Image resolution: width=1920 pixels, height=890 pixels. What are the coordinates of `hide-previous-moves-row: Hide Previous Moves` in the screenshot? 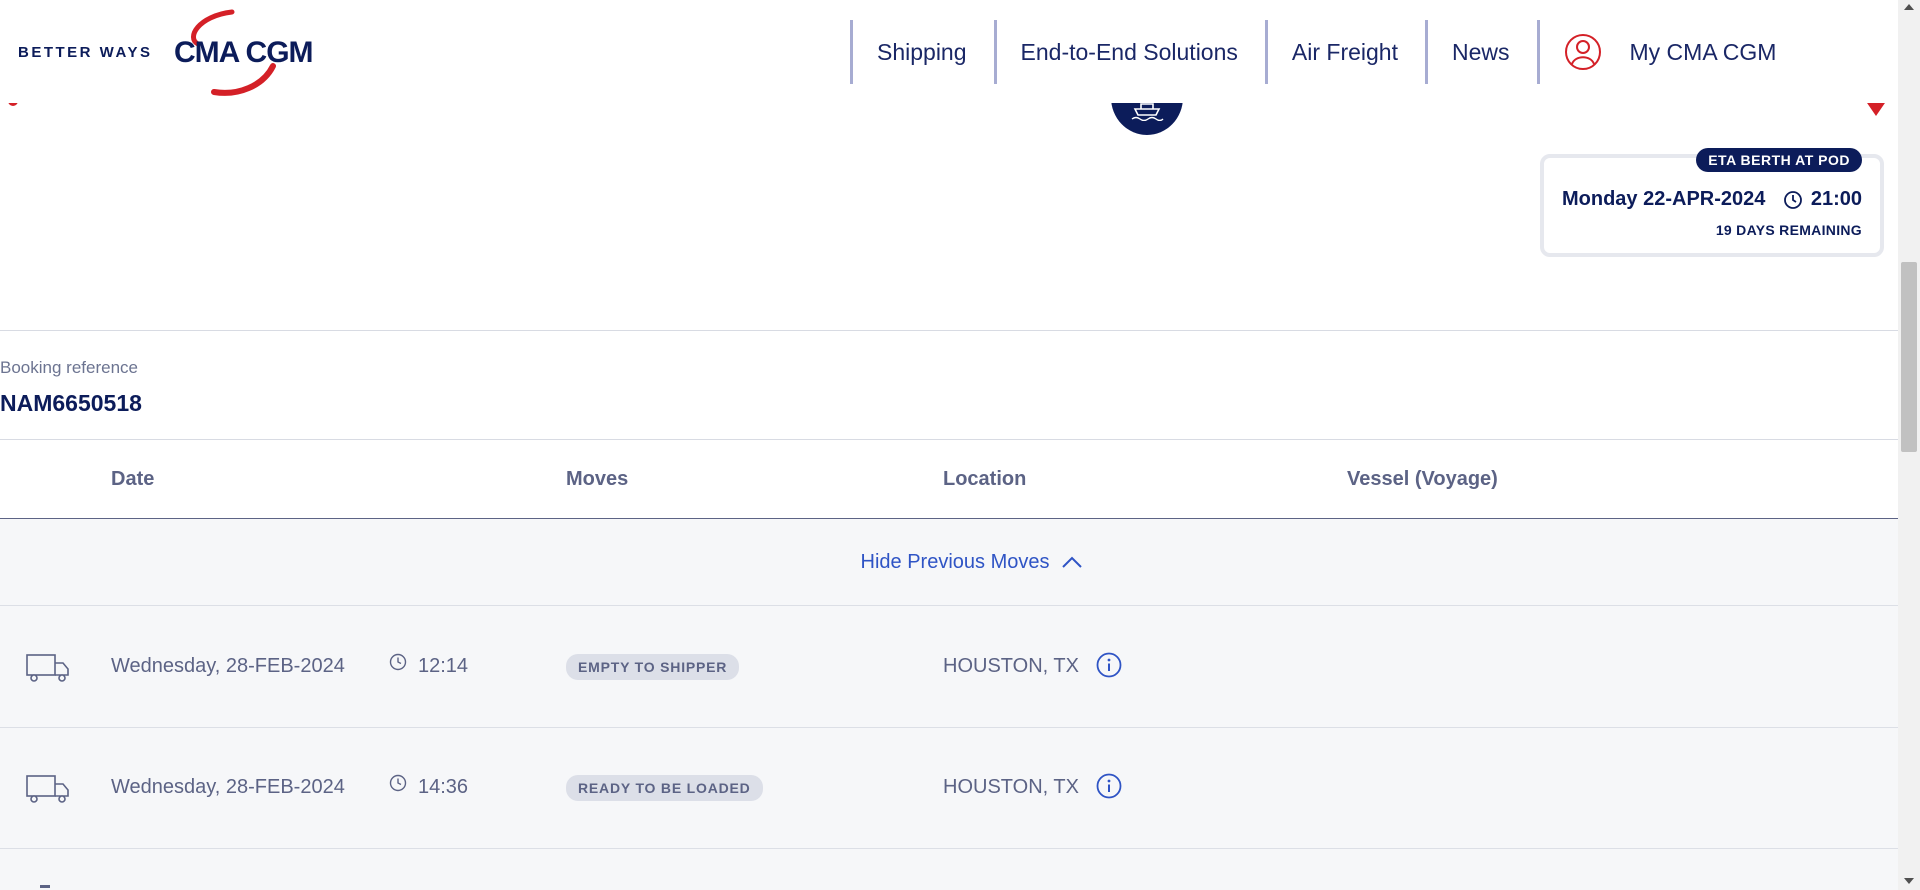 It's located at (949, 562).